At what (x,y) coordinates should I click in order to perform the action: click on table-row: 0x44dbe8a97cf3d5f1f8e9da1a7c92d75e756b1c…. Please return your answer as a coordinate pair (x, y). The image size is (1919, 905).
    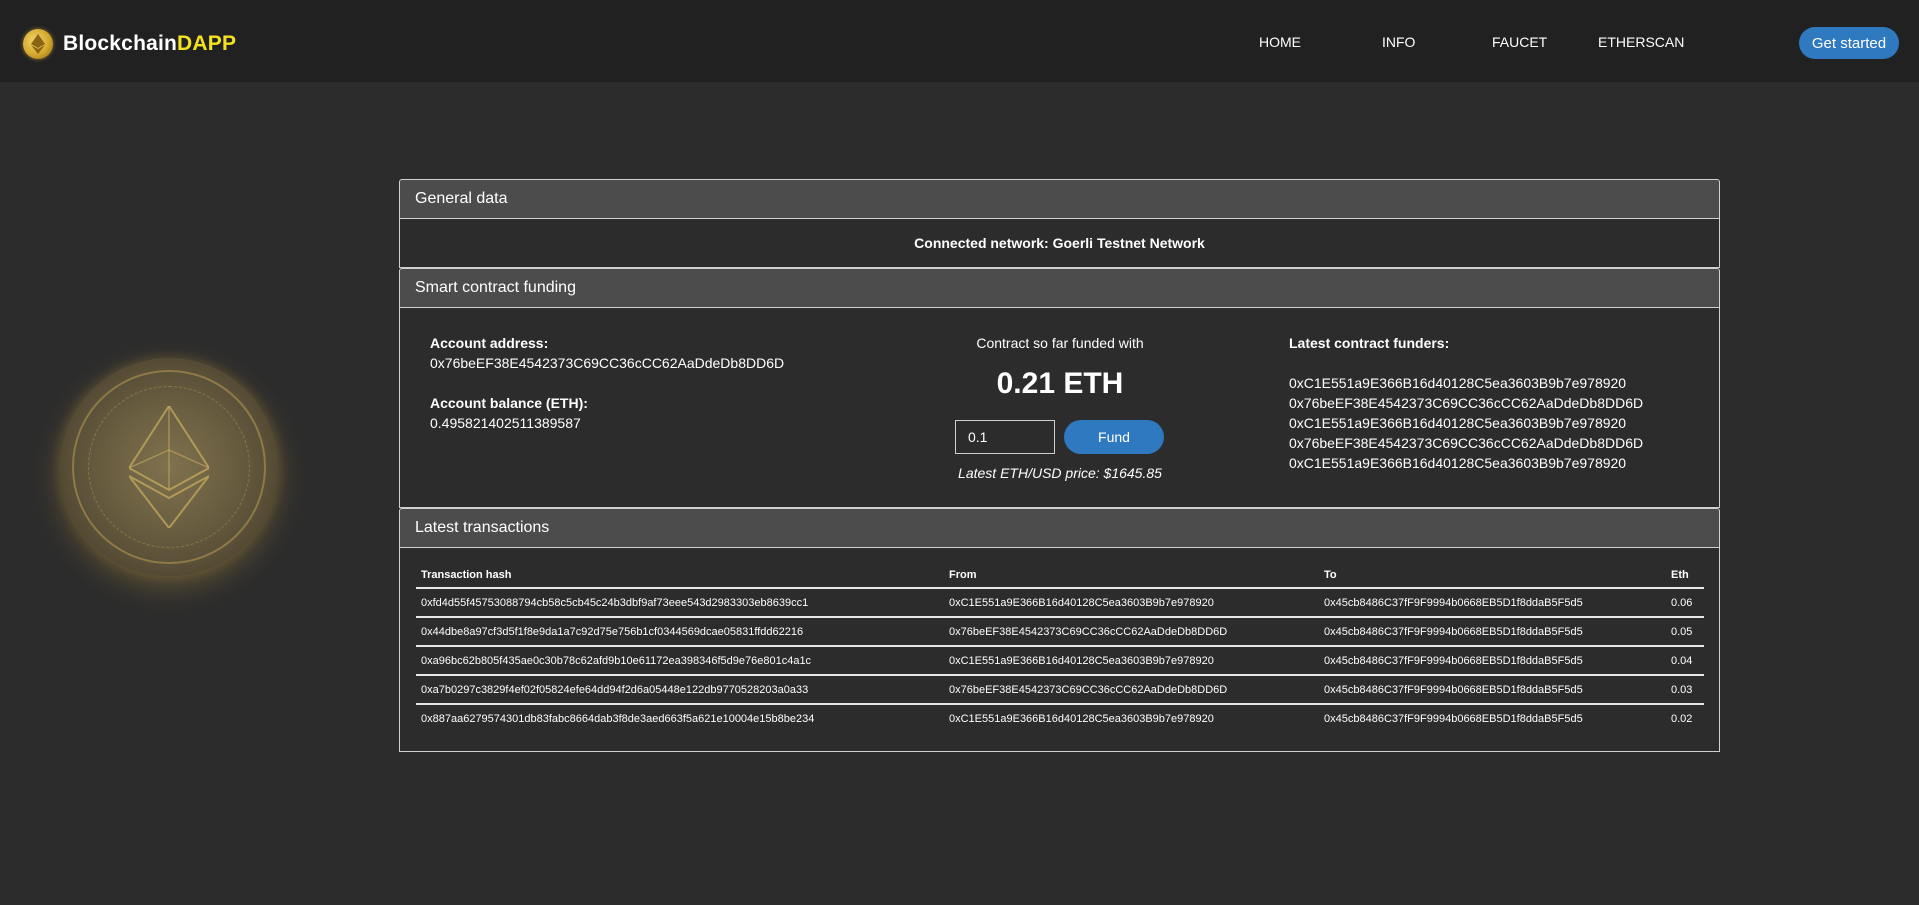
    Looking at the image, I should click on (1060, 632).